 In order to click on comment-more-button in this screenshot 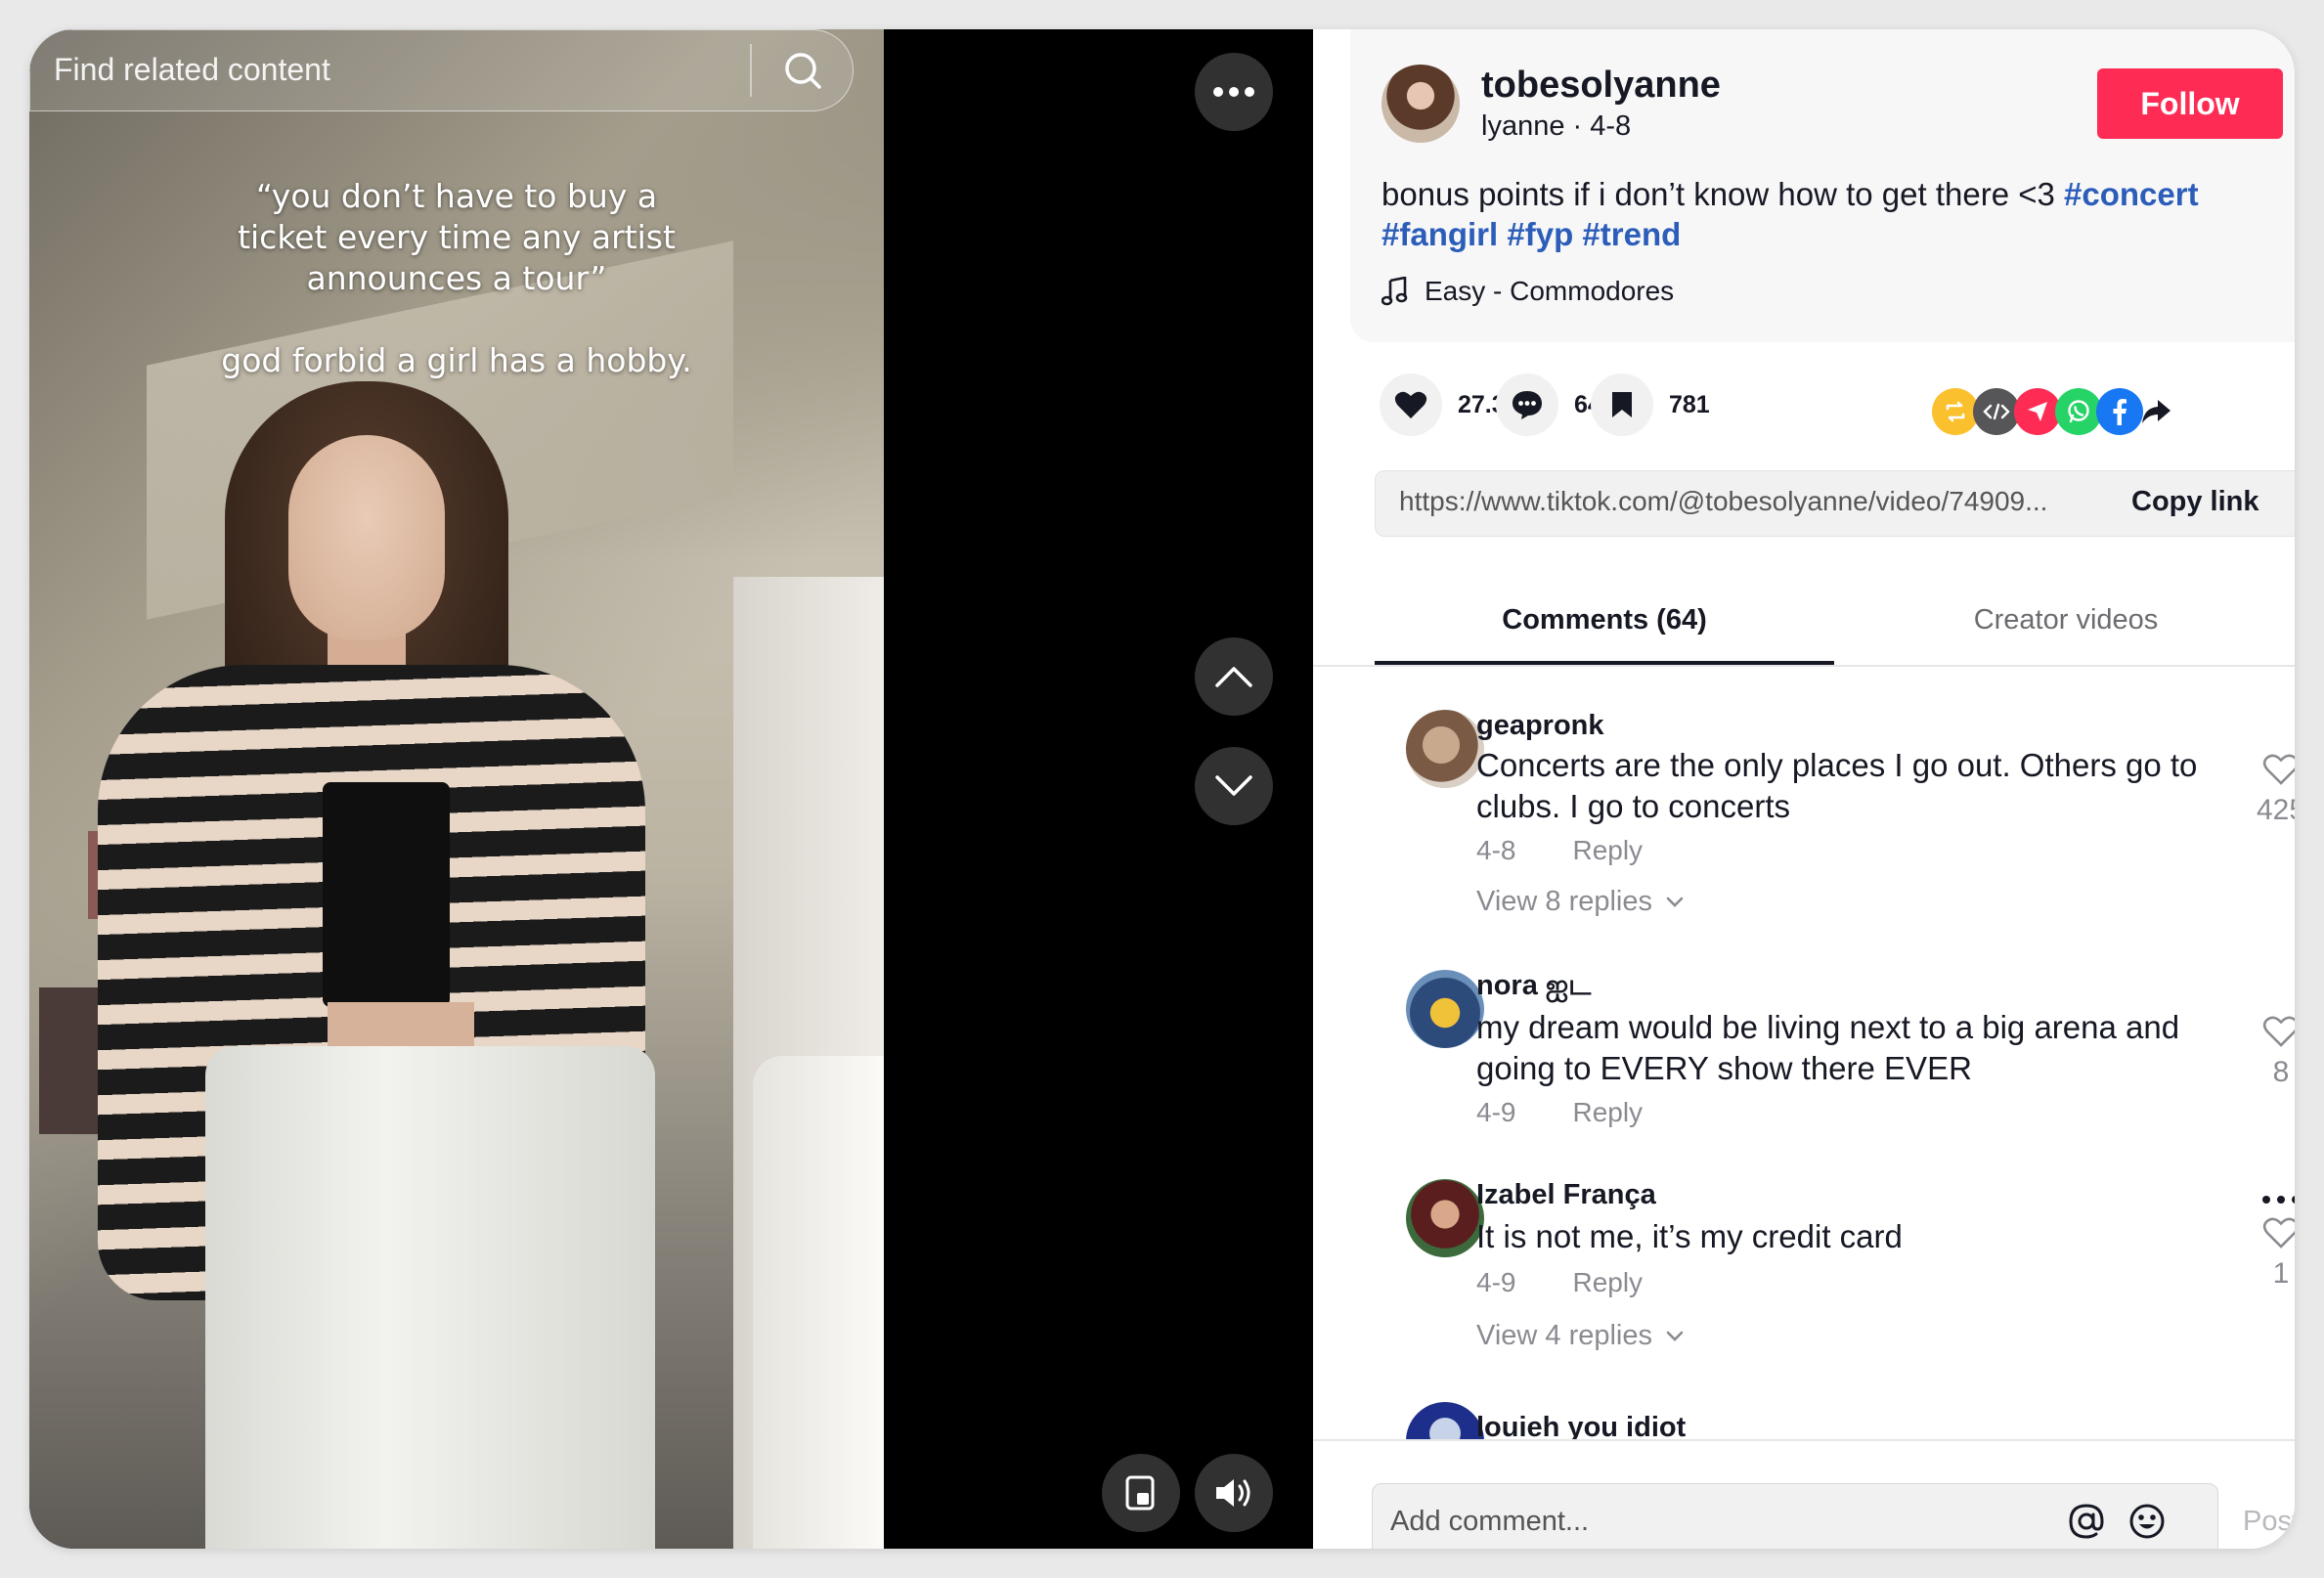, I will do `click(2273, 1195)`.